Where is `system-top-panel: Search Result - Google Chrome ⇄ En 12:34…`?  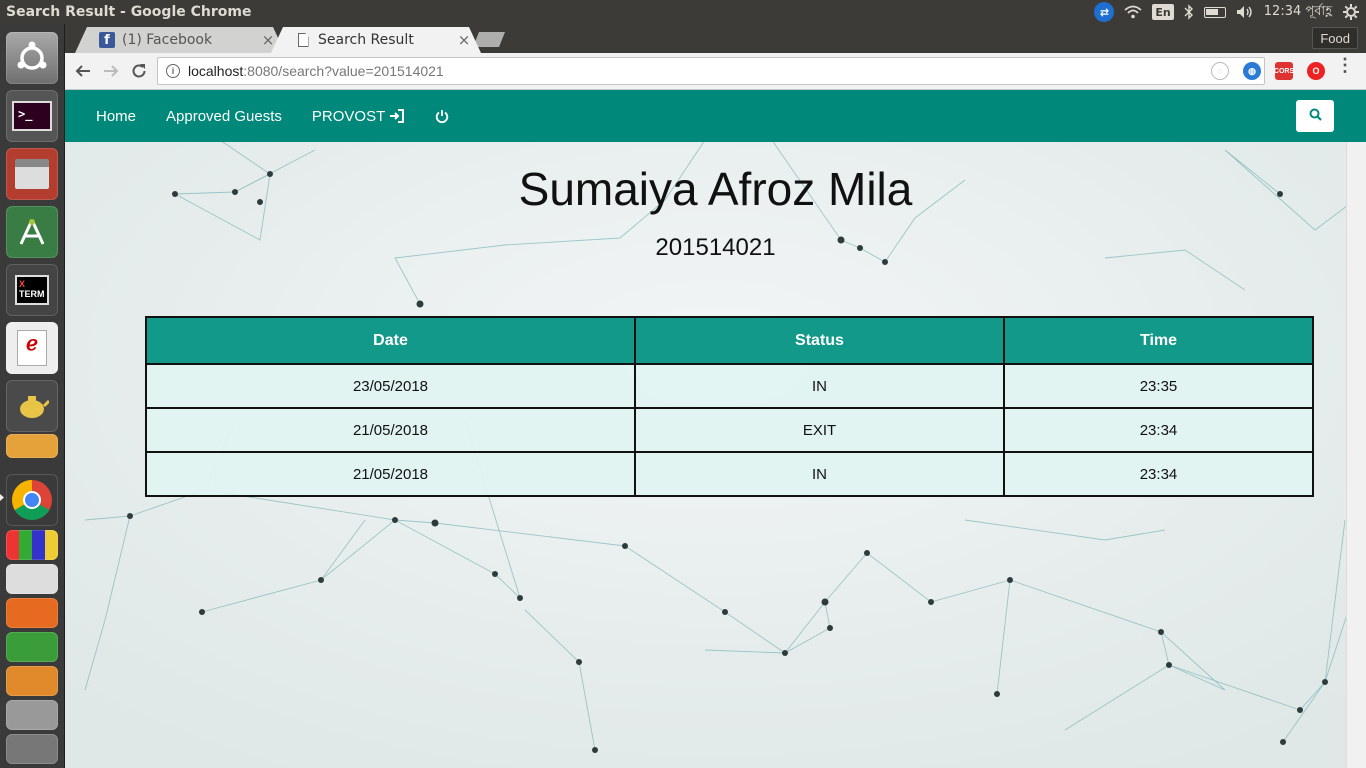 system-top-panel: Search Result - Google Chrome ⇄ En 12:34… is located at coordinates (683, 12).